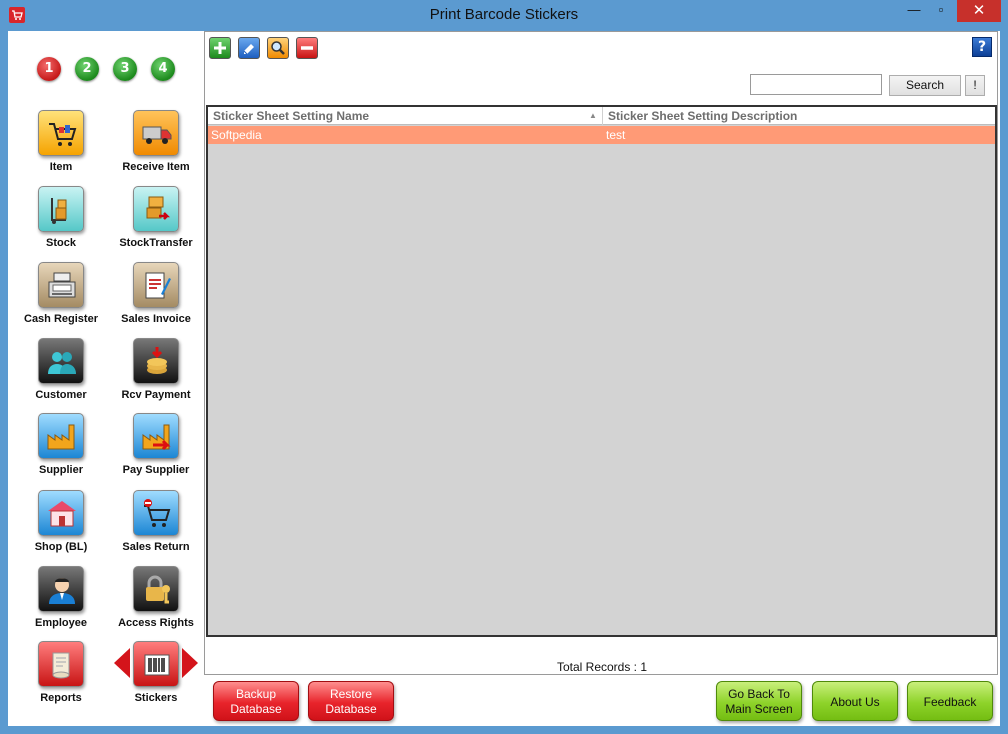 The width and height of the screenshot is (1008, 734). What do you see at coordinates (601, 135) in the screenshot?
I see `table-row: Softpedia test` at bounding box center [601, 135].